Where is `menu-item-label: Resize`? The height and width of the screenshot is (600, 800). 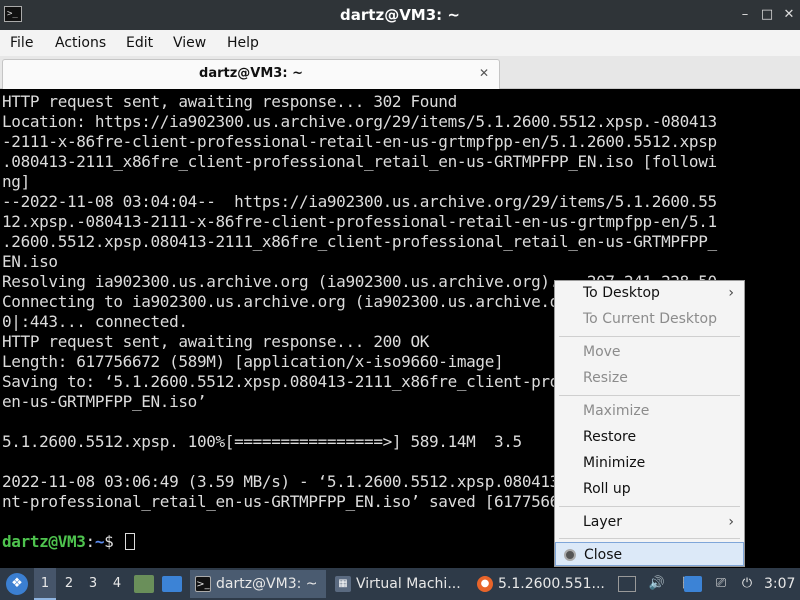
menu-item-label: Resize is located at coordinates (605, 378).